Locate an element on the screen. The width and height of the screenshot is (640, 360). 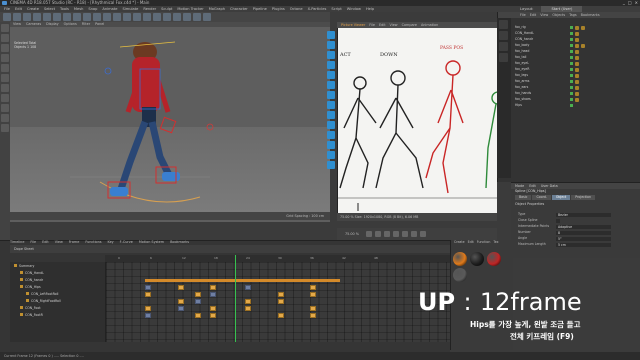
layers-icon is located at coordinates (331, 85).